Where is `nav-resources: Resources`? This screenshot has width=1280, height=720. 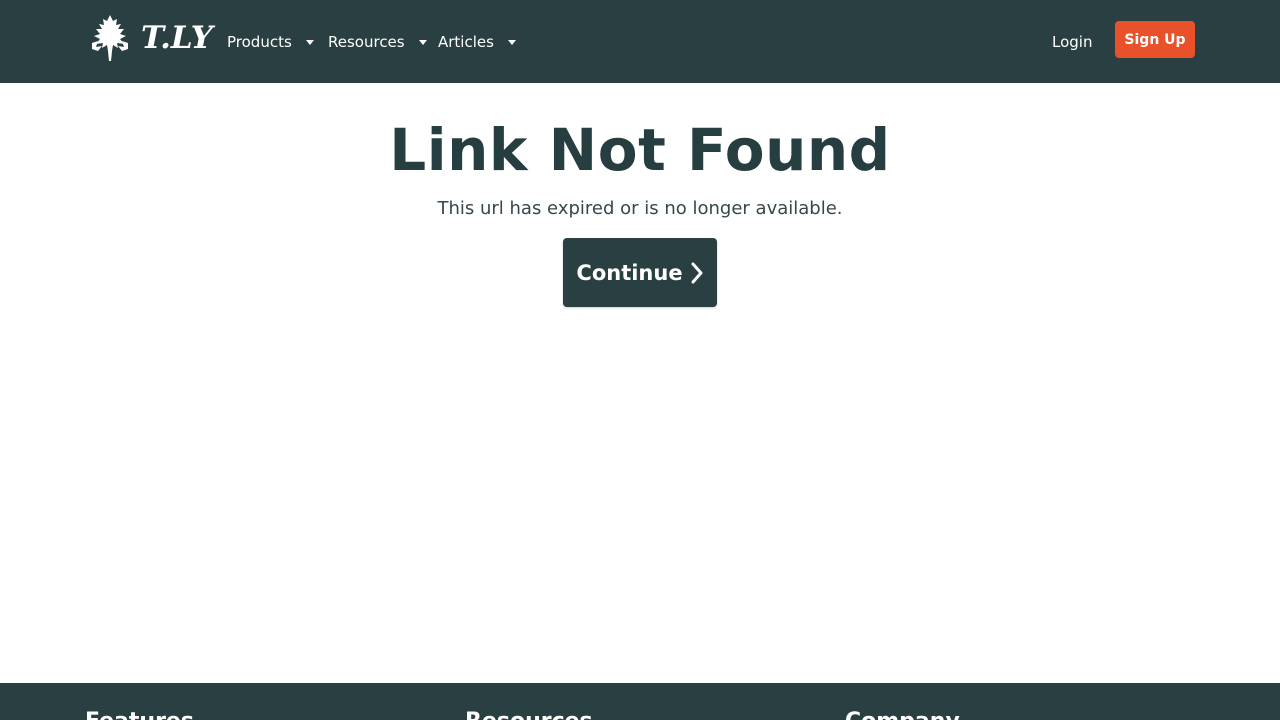 nav-resources: Resources is located at coordinates (383, 42).